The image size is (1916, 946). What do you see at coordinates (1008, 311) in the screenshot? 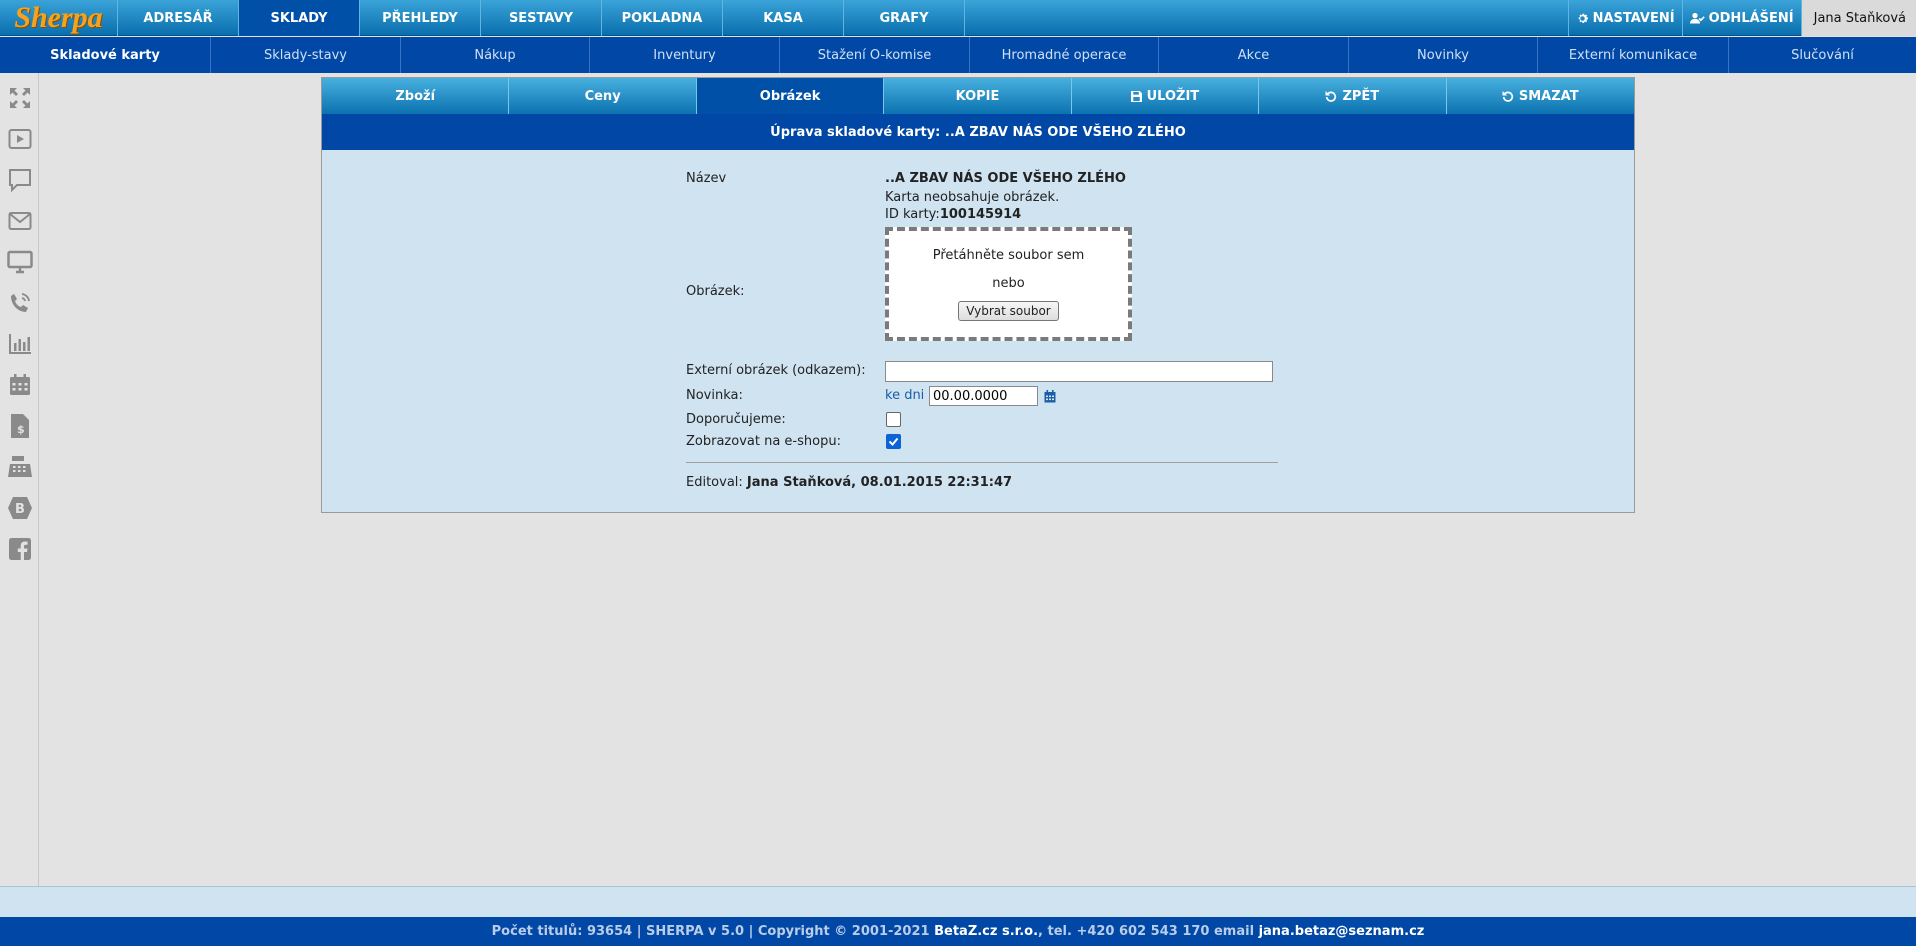
I see `choose-file-button: Vybrat soubor` at bounding box center [1008, 311].